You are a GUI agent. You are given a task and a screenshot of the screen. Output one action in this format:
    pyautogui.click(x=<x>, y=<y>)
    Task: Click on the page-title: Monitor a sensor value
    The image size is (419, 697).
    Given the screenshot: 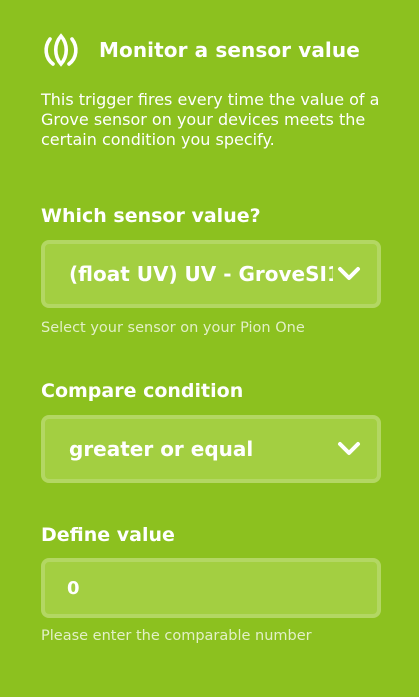 What is the action you would take?
    pyautogui.click(x=229, y=50)
    